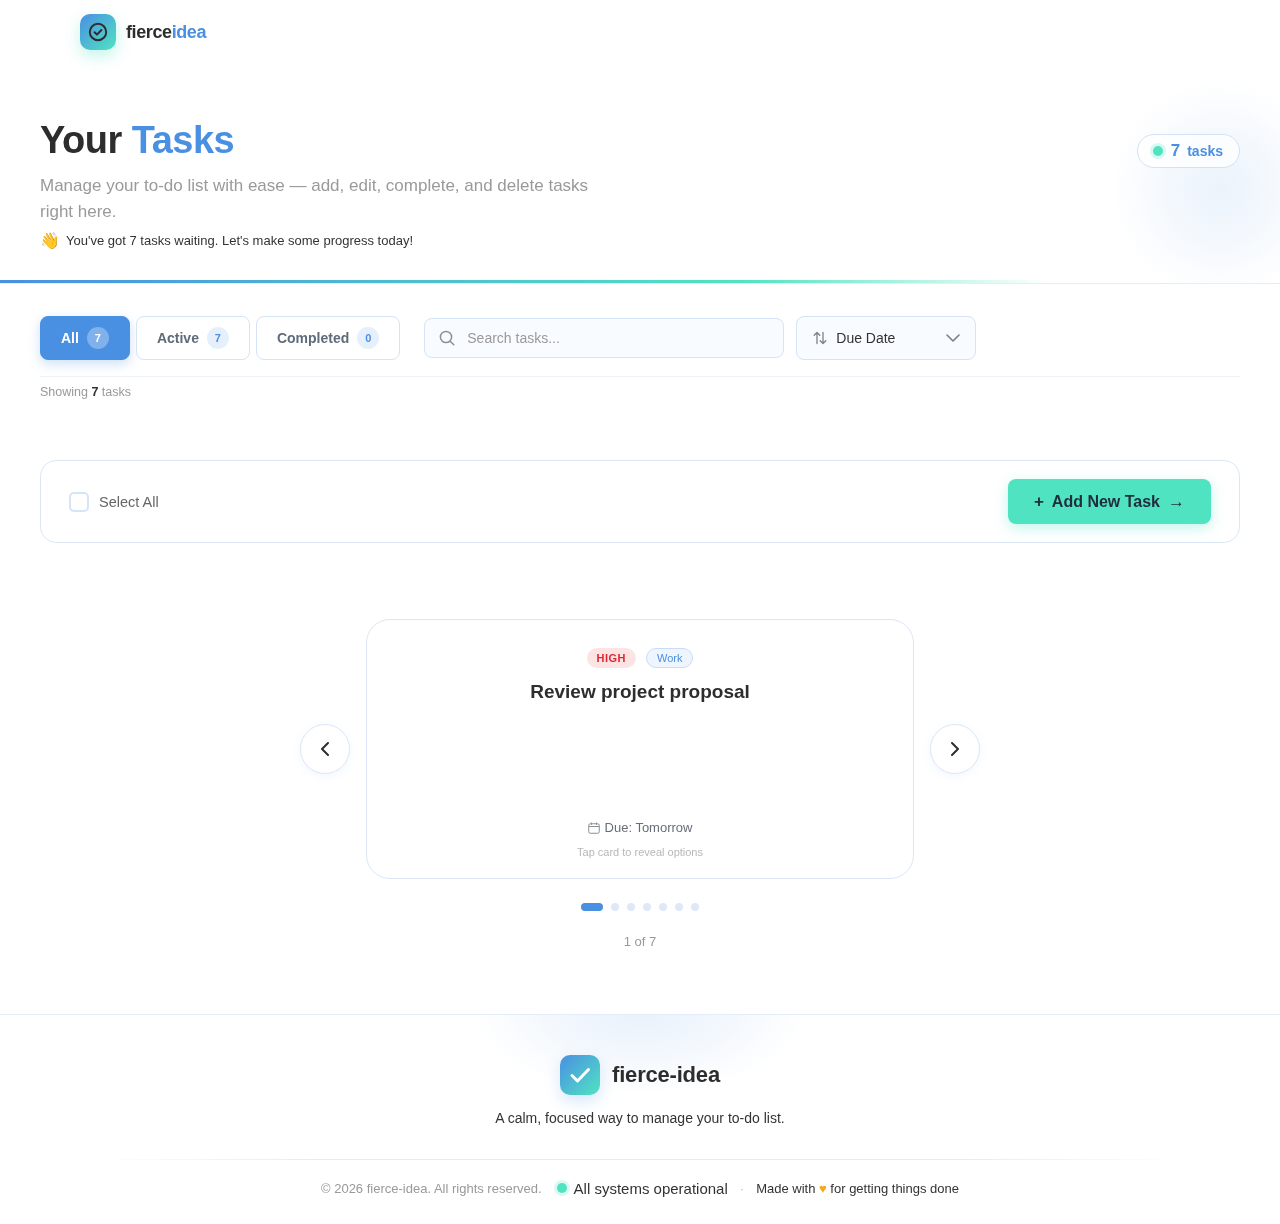  I want to click on chevron-down-icon, so click(953, 338).